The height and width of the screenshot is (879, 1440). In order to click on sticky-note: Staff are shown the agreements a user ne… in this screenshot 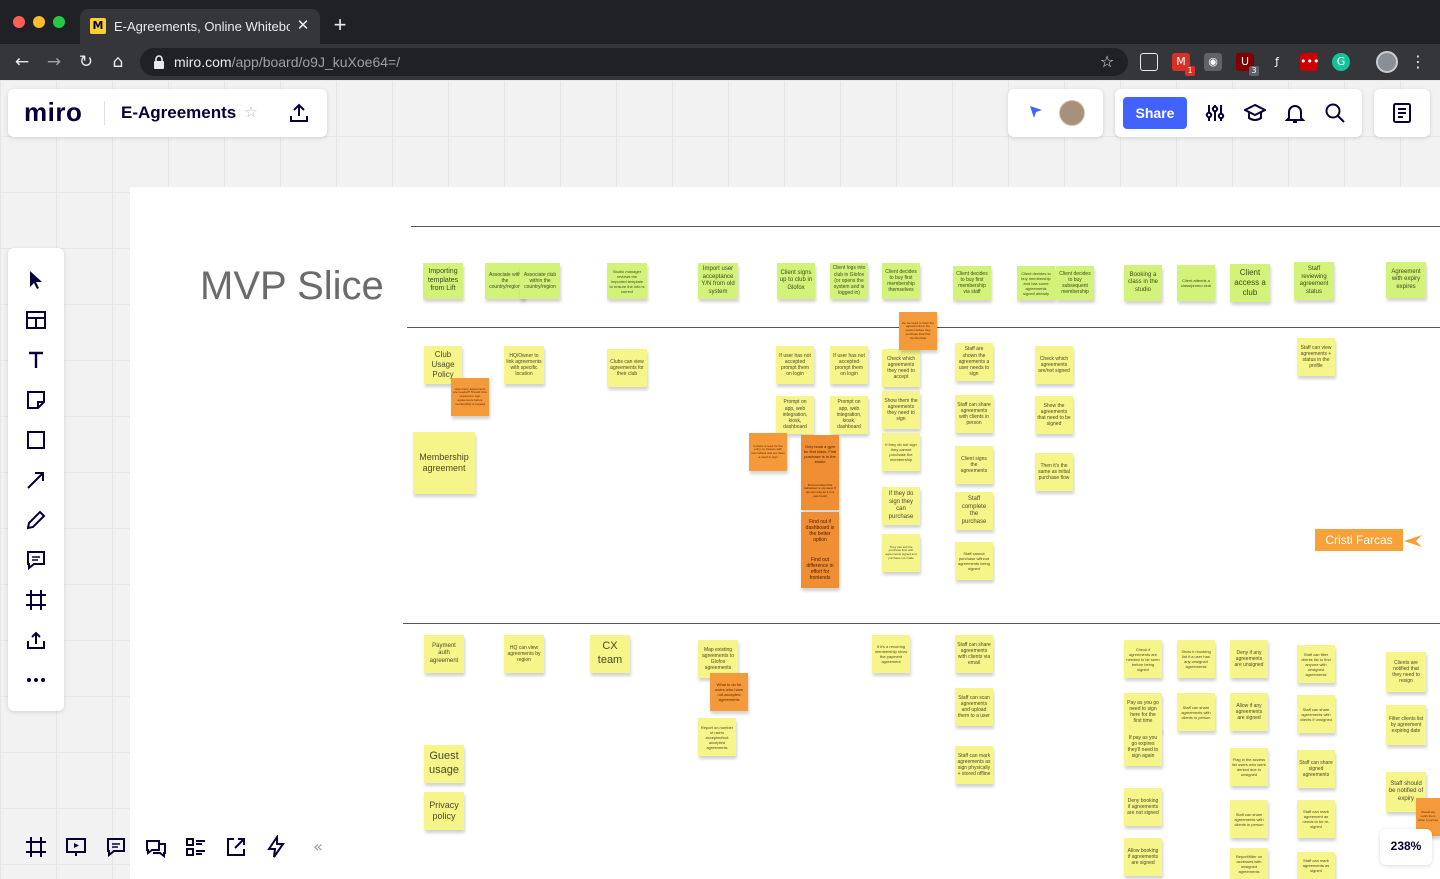, I will do `click(974, 362)`.